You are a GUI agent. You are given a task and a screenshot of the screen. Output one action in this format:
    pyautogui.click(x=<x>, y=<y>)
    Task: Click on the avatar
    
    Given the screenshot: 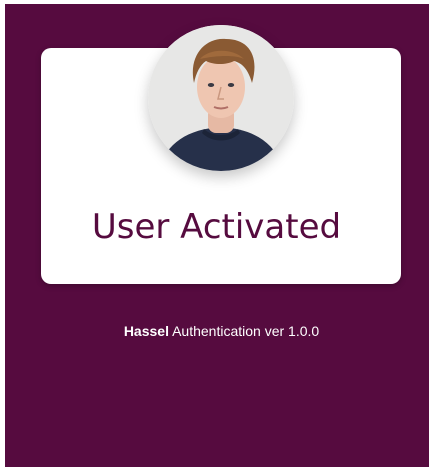 What is the action you would take?
    pyautogui.click(x=221, y=98)
    